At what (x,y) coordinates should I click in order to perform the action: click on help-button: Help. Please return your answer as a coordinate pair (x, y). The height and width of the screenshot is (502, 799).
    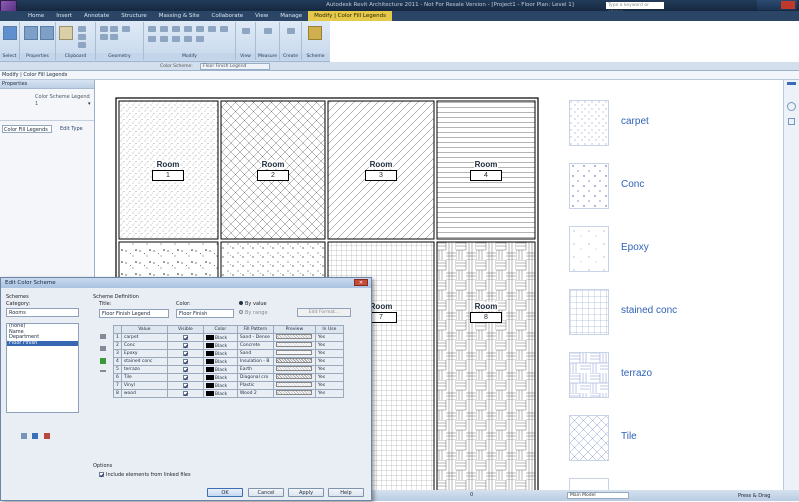
    Looking at the image, I should click on (346, 492).